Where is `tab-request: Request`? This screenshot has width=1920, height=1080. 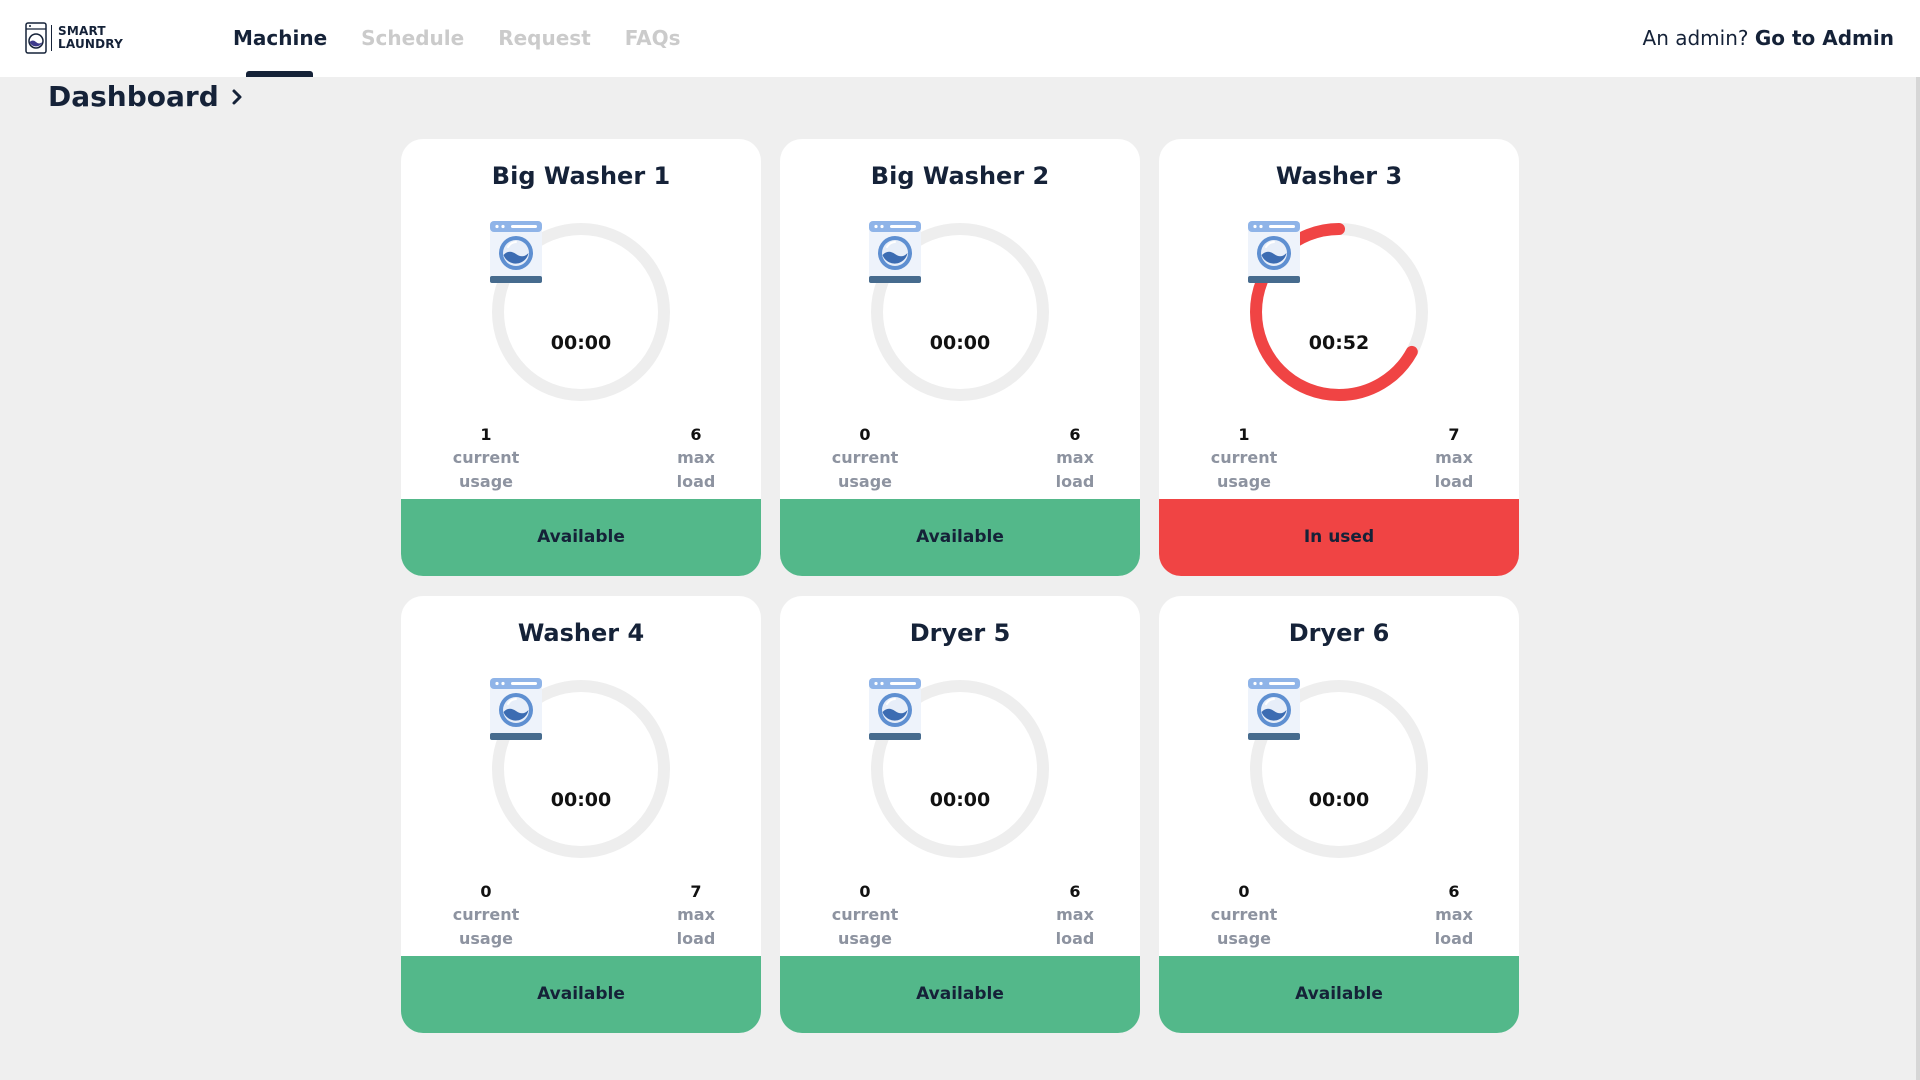
tab-request: Request is located at coordinates (544, 38).